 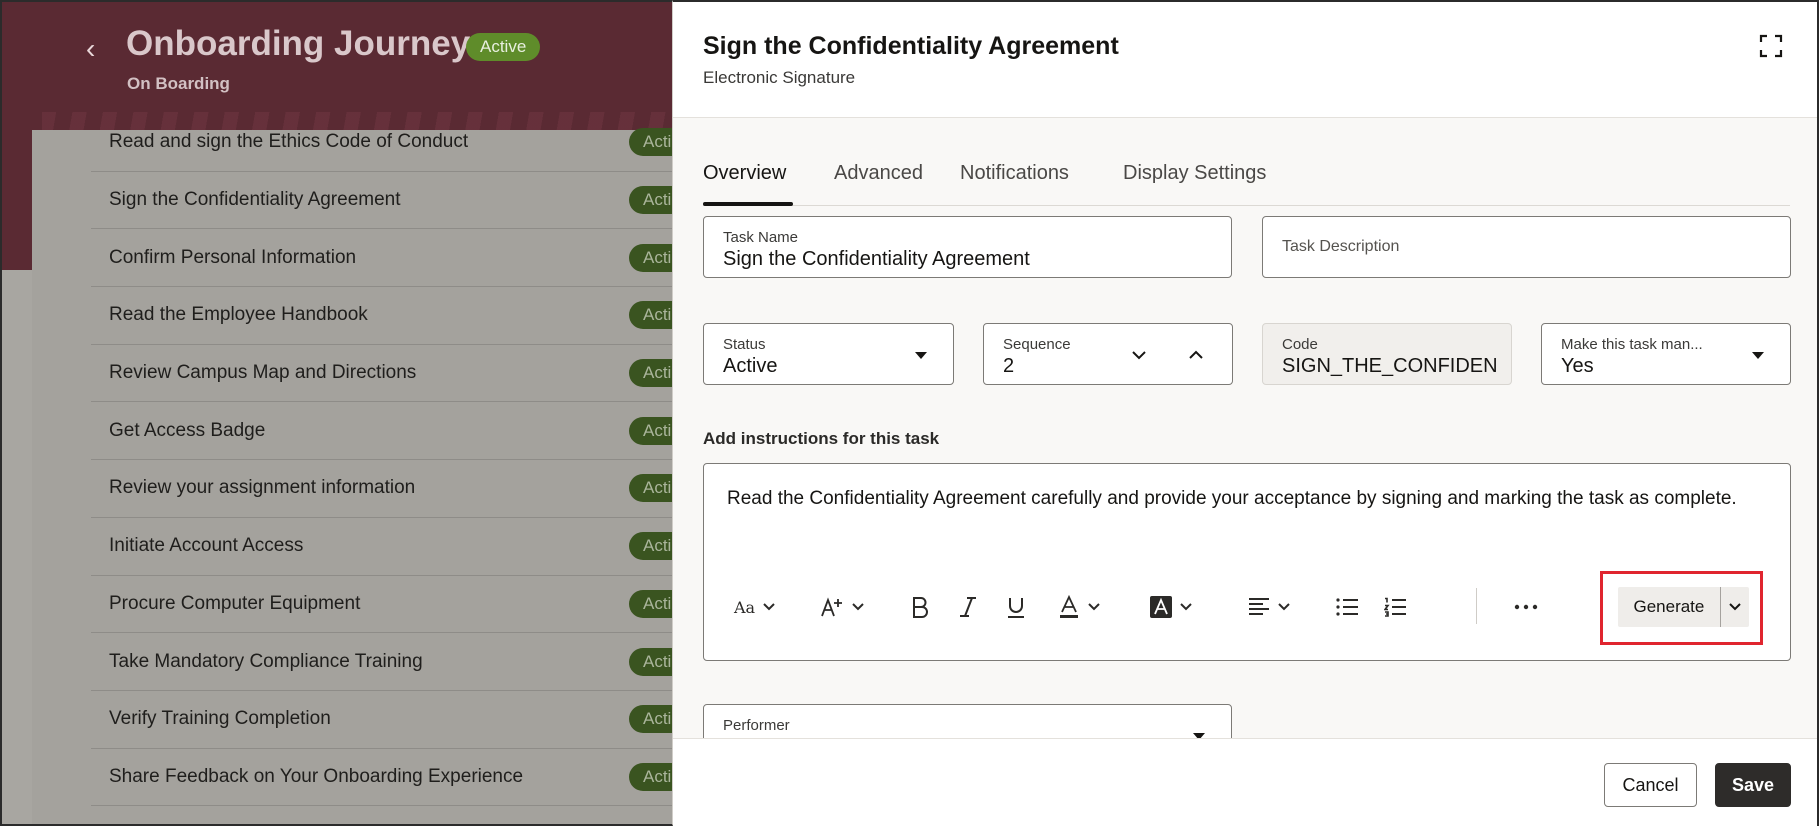 I want to click on drawer-subtitle: Electronic Signature, so click(x=779, y=77).